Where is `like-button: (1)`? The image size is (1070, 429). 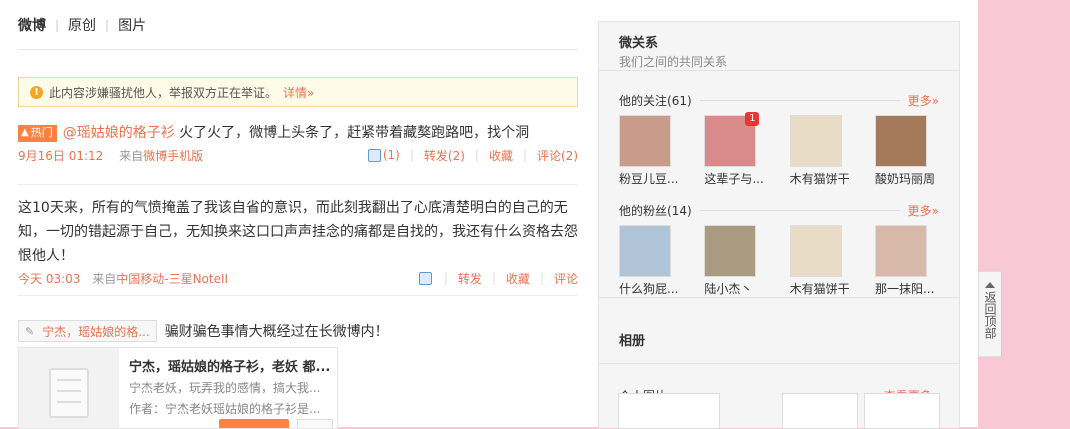 like-button: (1) is located at coordinates (383, 155).